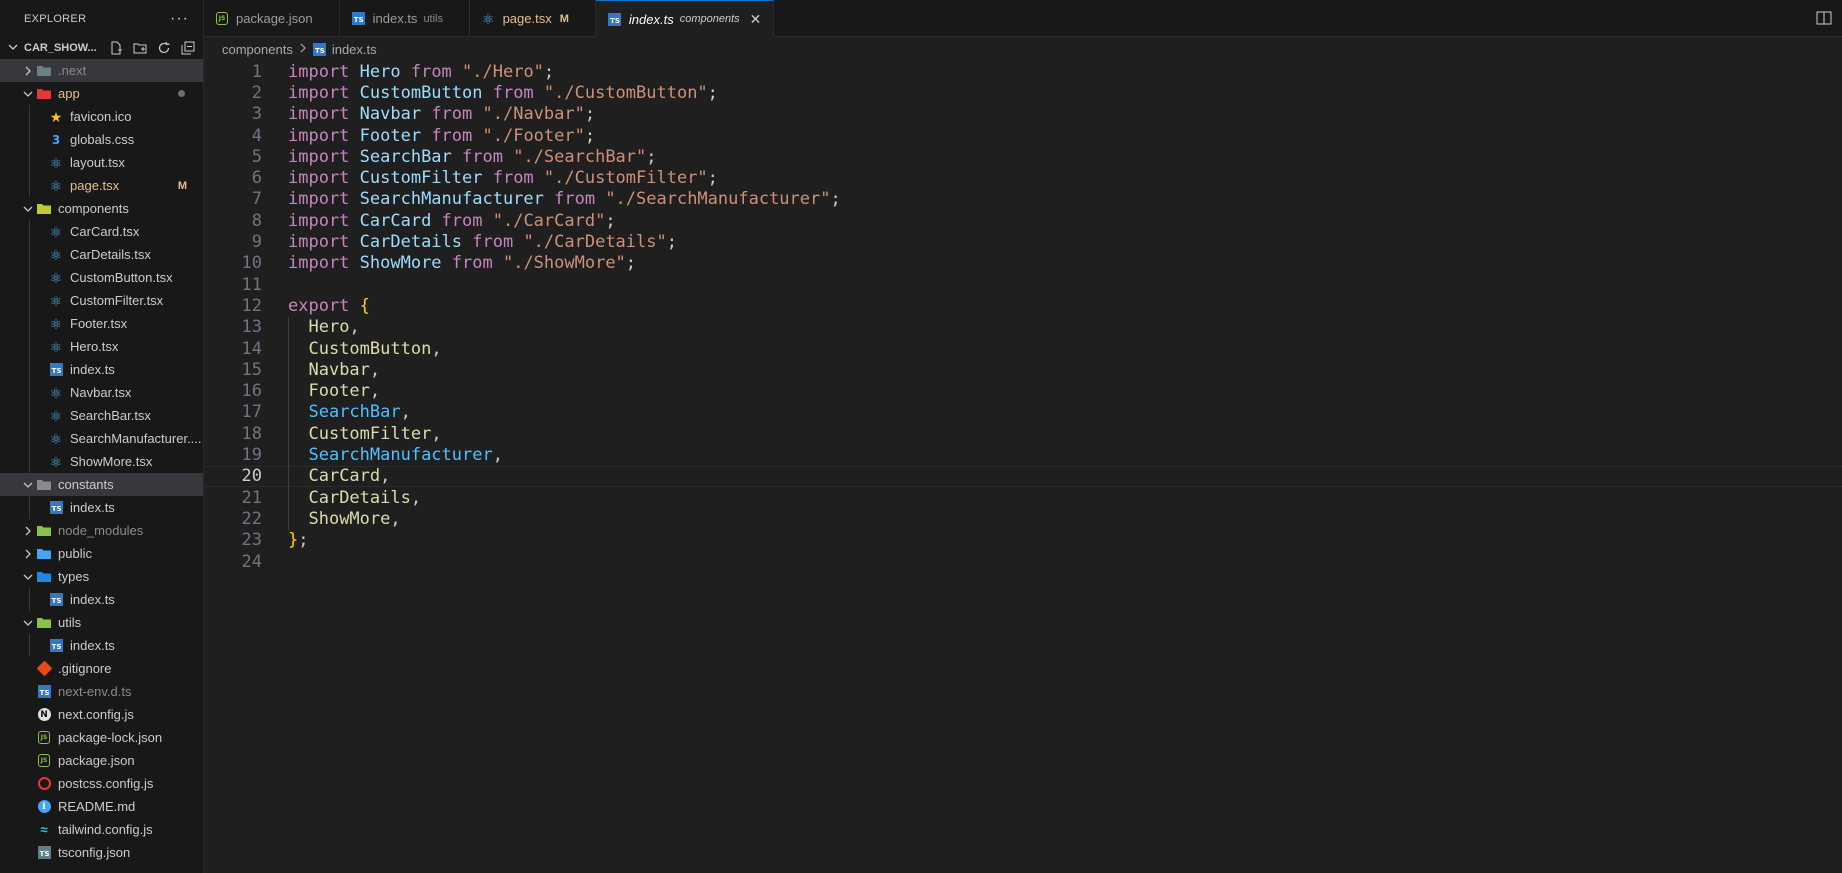  I want to click on editor-tab: JS package.json, so click(272, 18).